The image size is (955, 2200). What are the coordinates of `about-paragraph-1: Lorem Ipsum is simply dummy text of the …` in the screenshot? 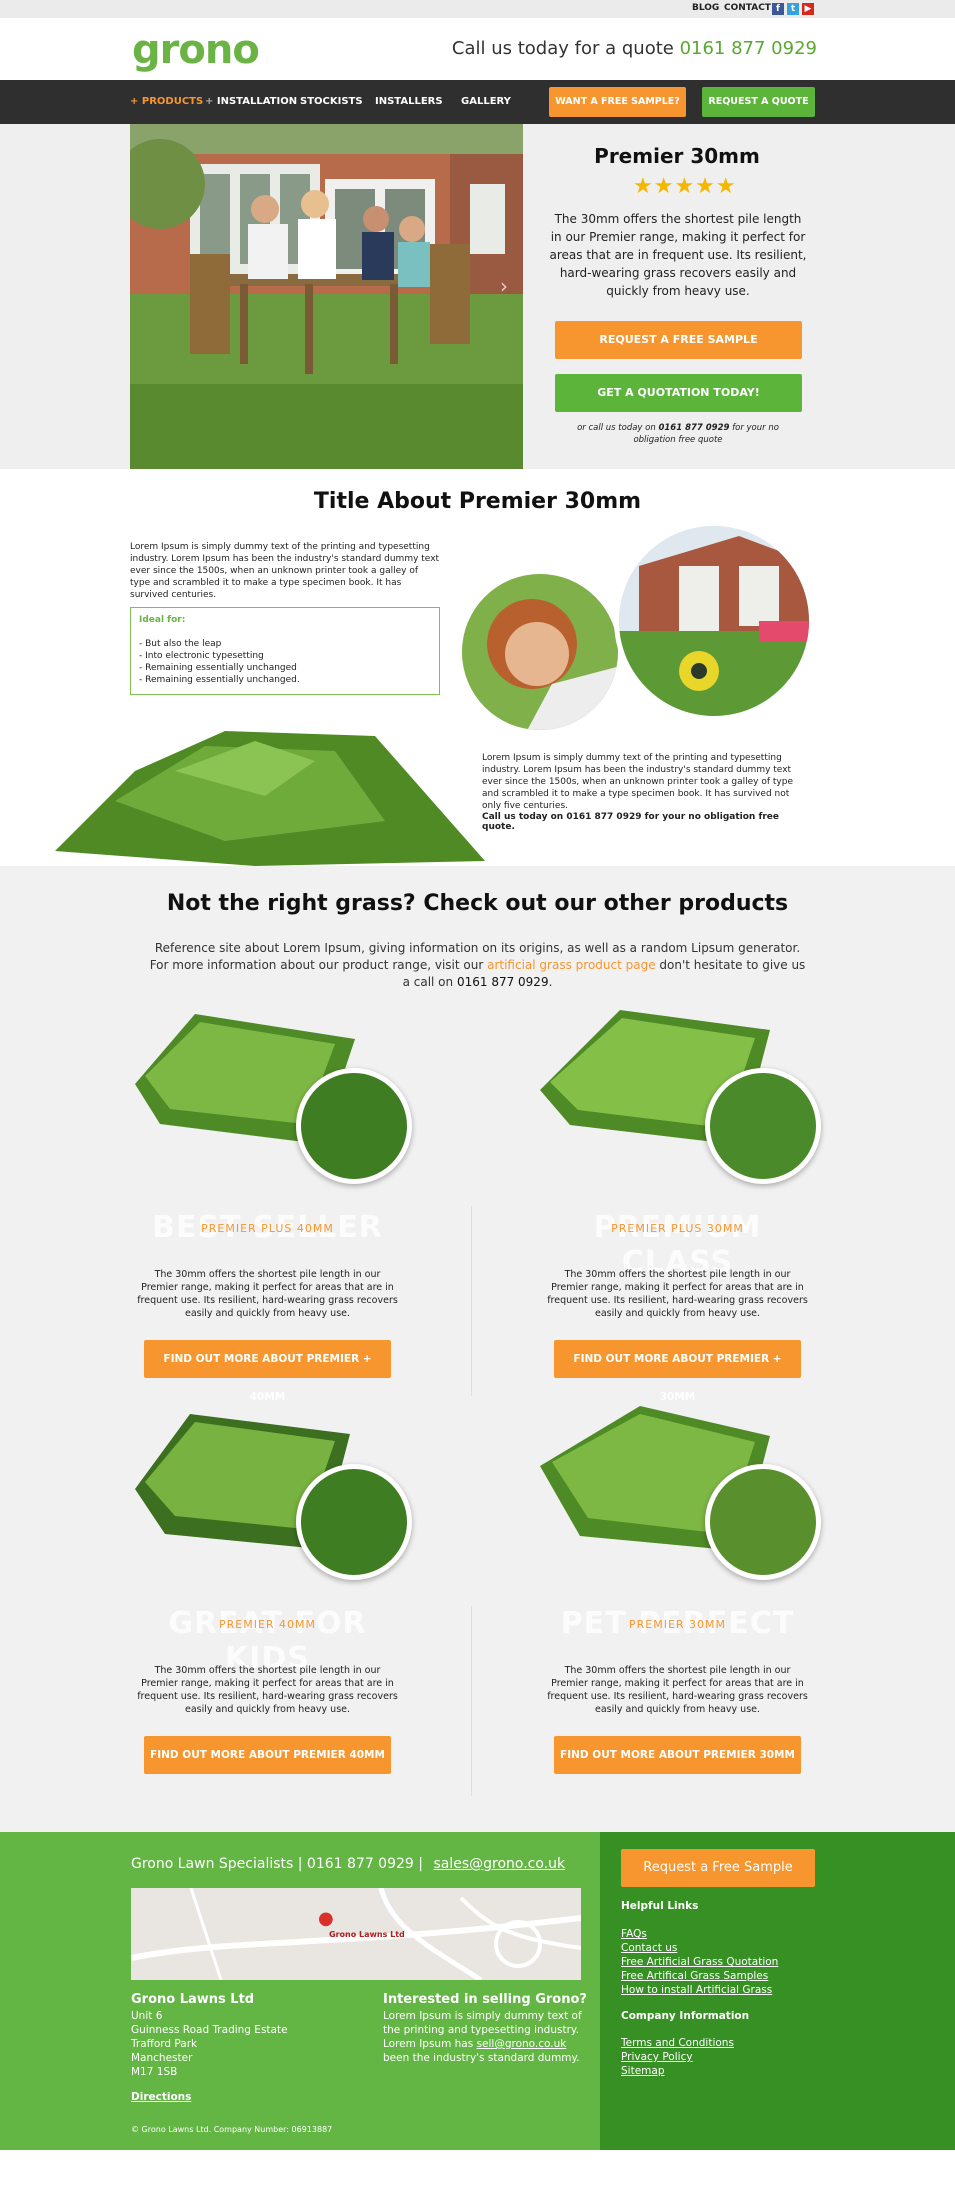 It's located at (285, 571).